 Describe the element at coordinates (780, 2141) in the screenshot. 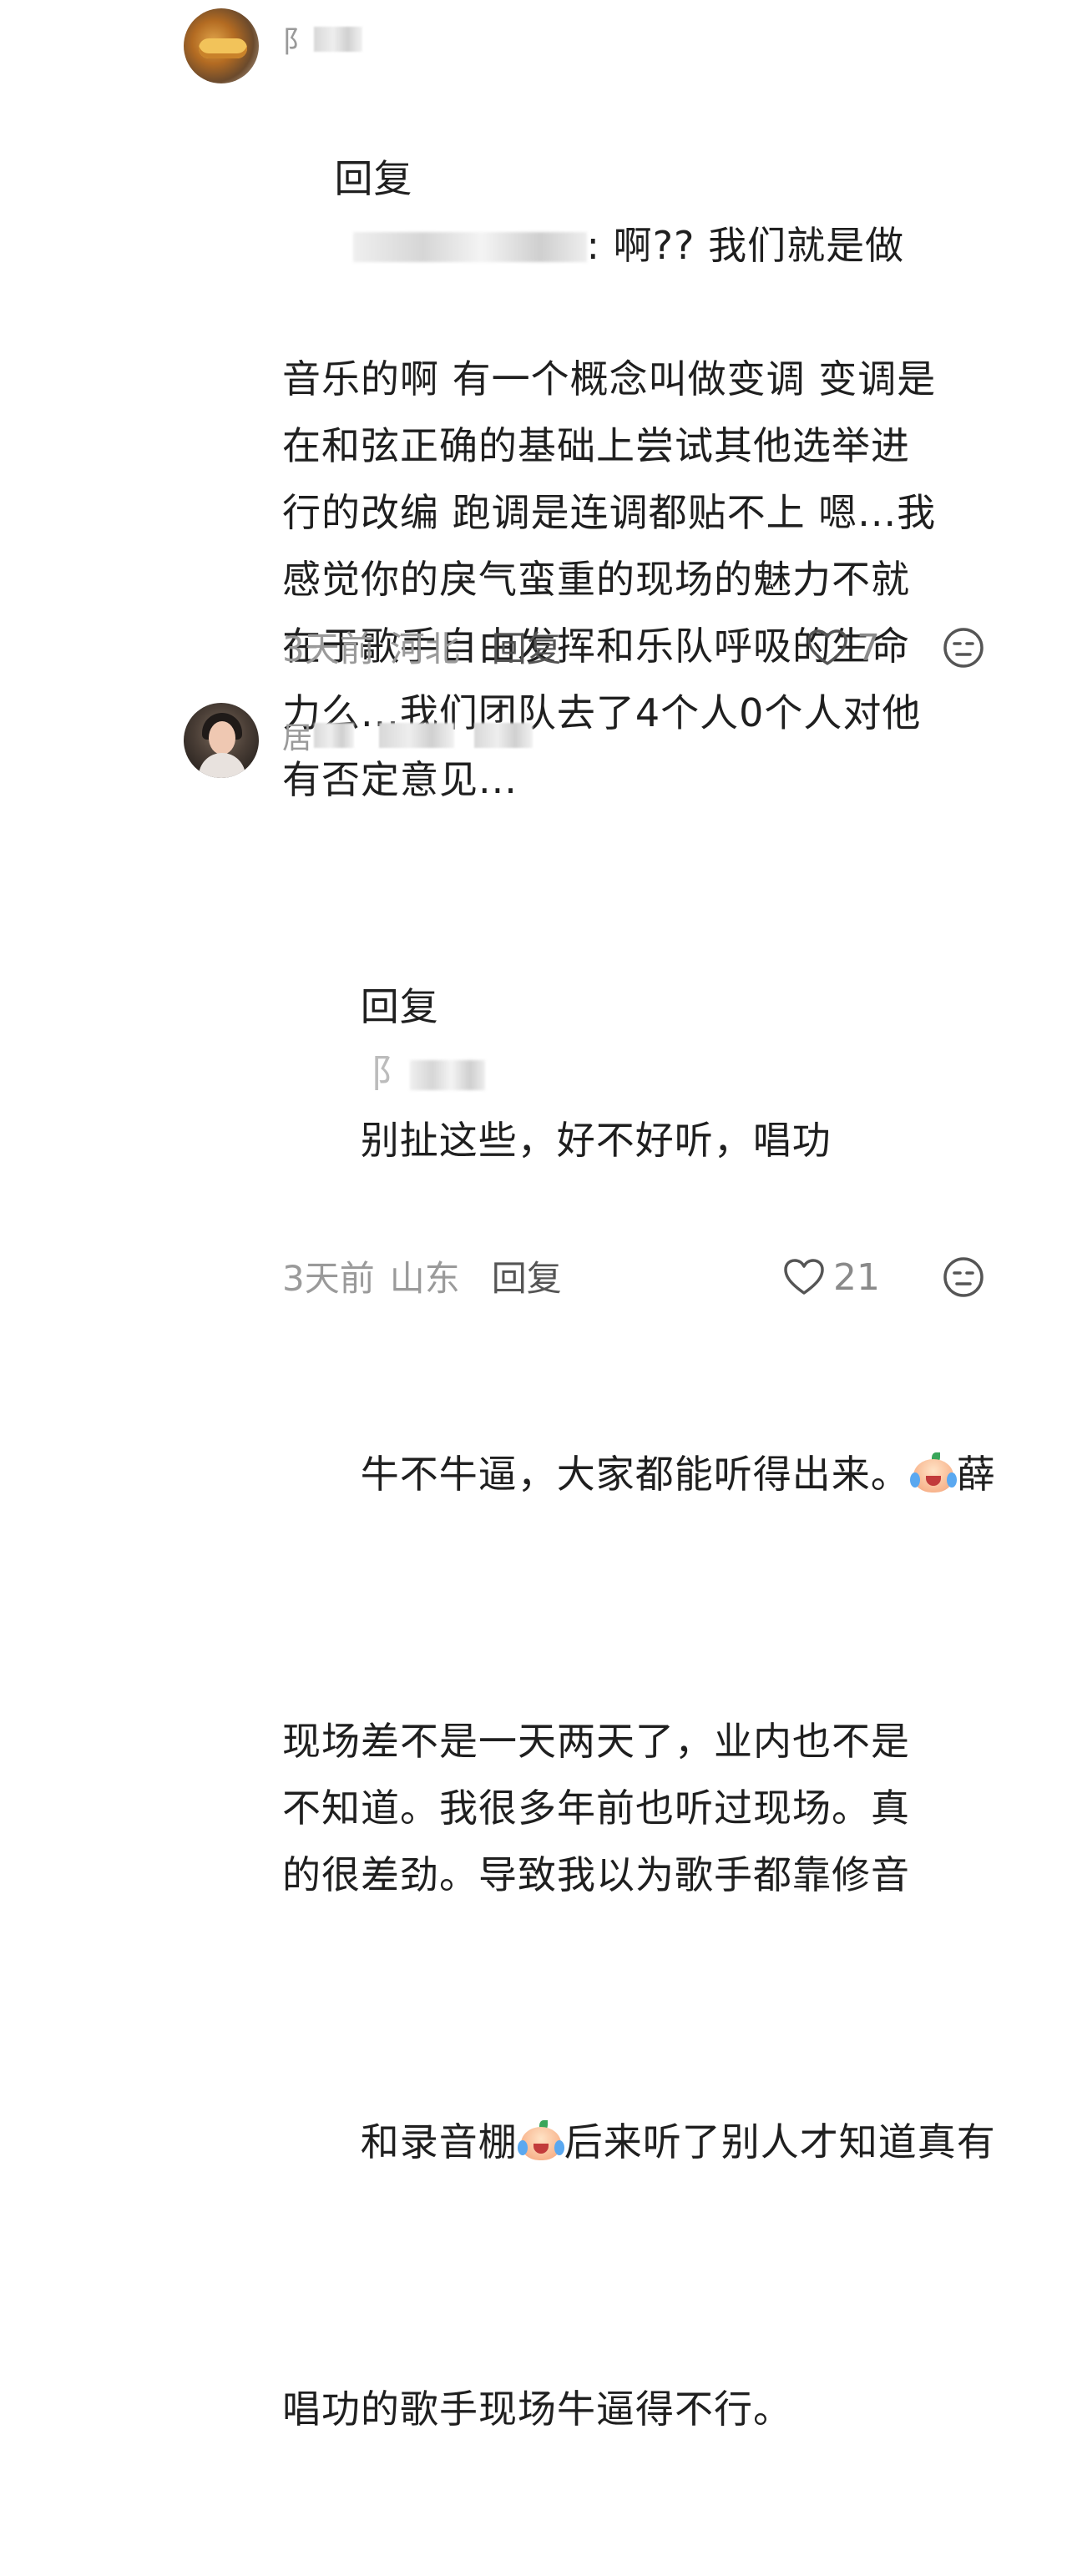

I see `reply-line-6-tail: 后来听了别人才知道真有` at that location.